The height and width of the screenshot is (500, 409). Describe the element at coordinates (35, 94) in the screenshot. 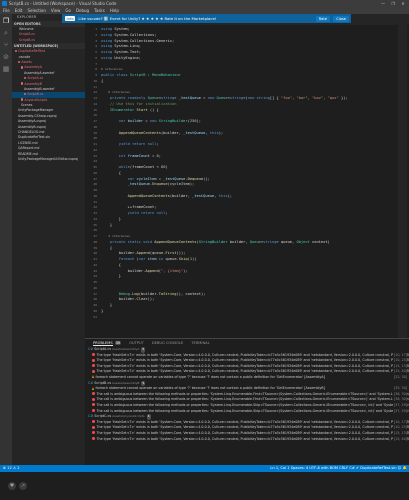

I see `tree-item-label: ScriptB.cs` at that location.